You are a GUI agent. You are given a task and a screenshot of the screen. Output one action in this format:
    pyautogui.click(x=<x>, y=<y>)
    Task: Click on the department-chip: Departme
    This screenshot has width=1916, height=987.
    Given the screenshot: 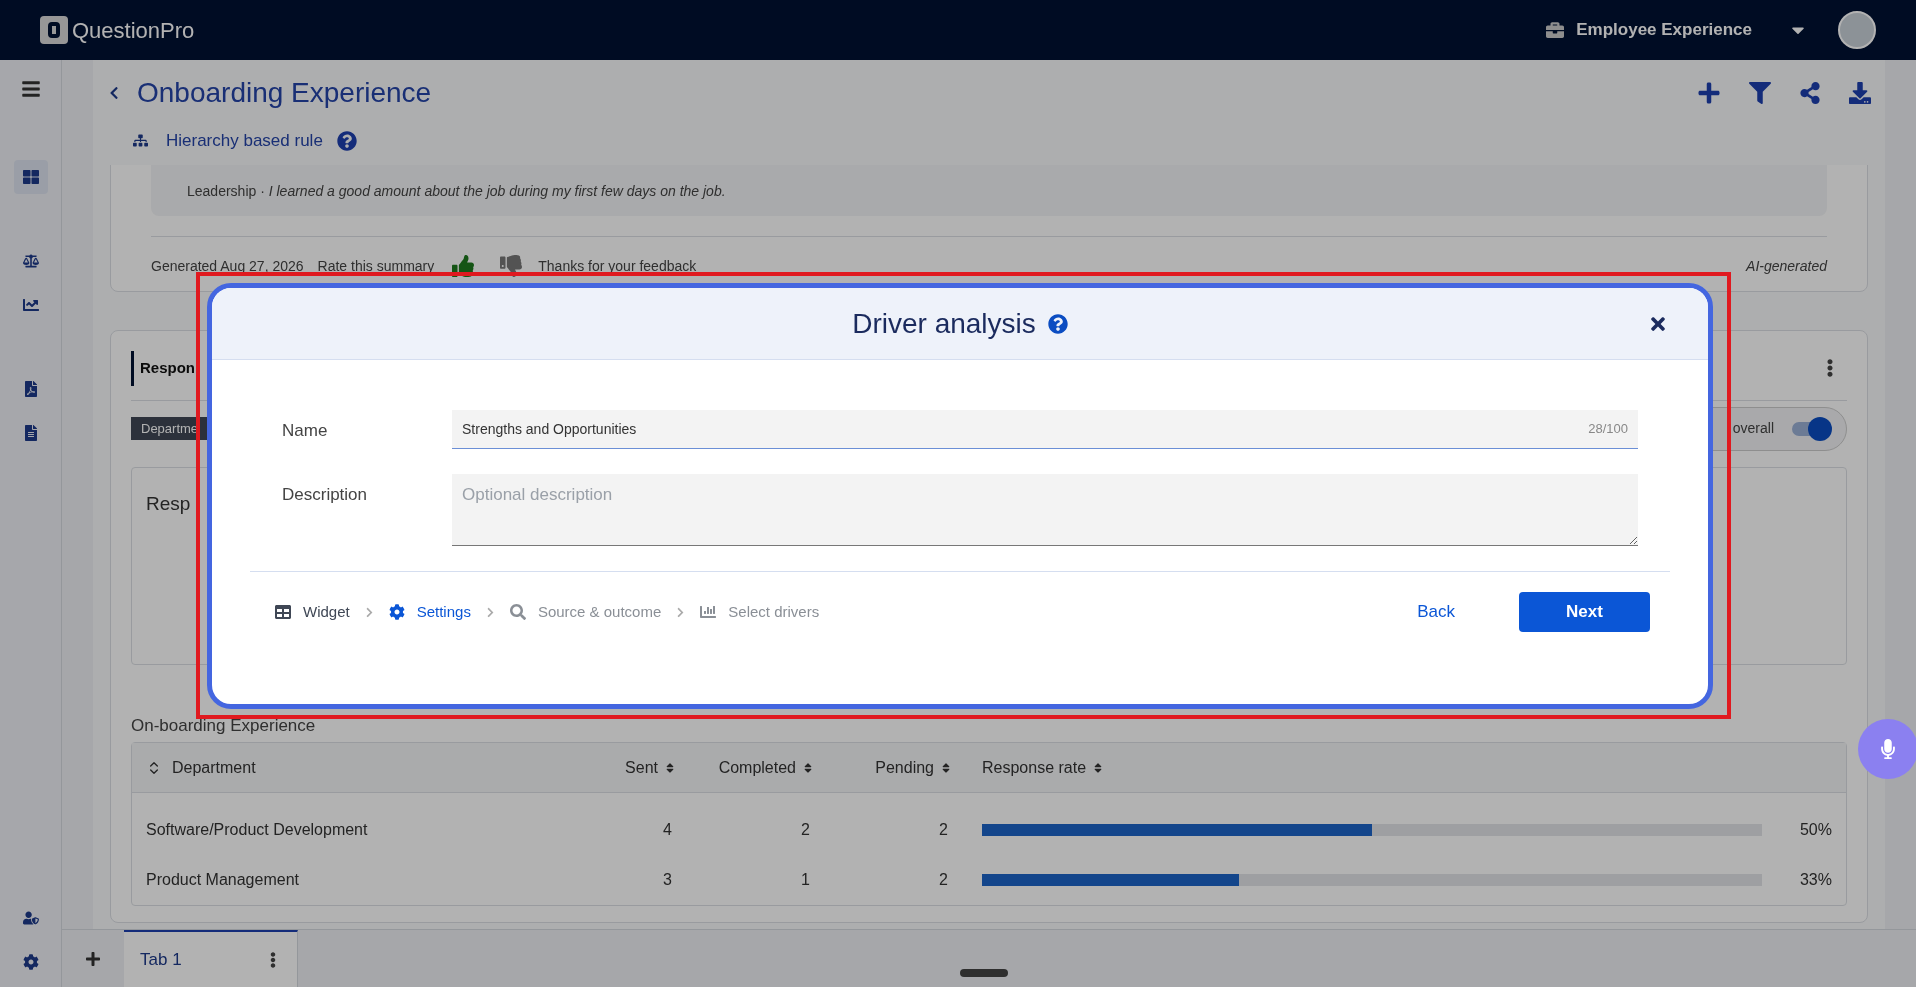 What is the action you would take?
    pyautogui.click(x=170, y=428)
    